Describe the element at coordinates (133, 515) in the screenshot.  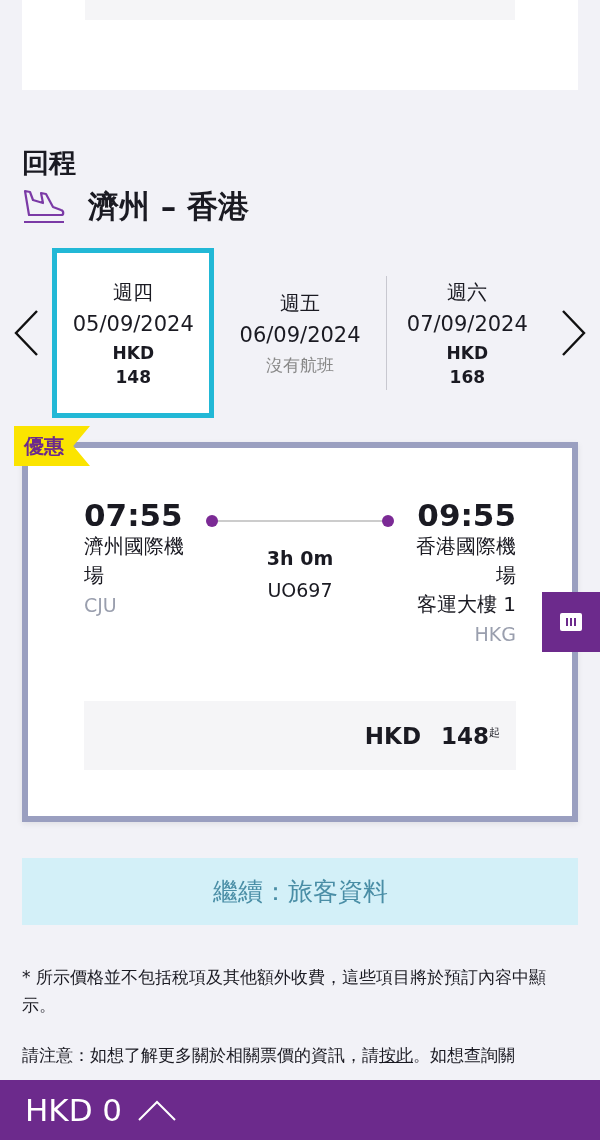
I see `departure-time: 07:55` at that location.